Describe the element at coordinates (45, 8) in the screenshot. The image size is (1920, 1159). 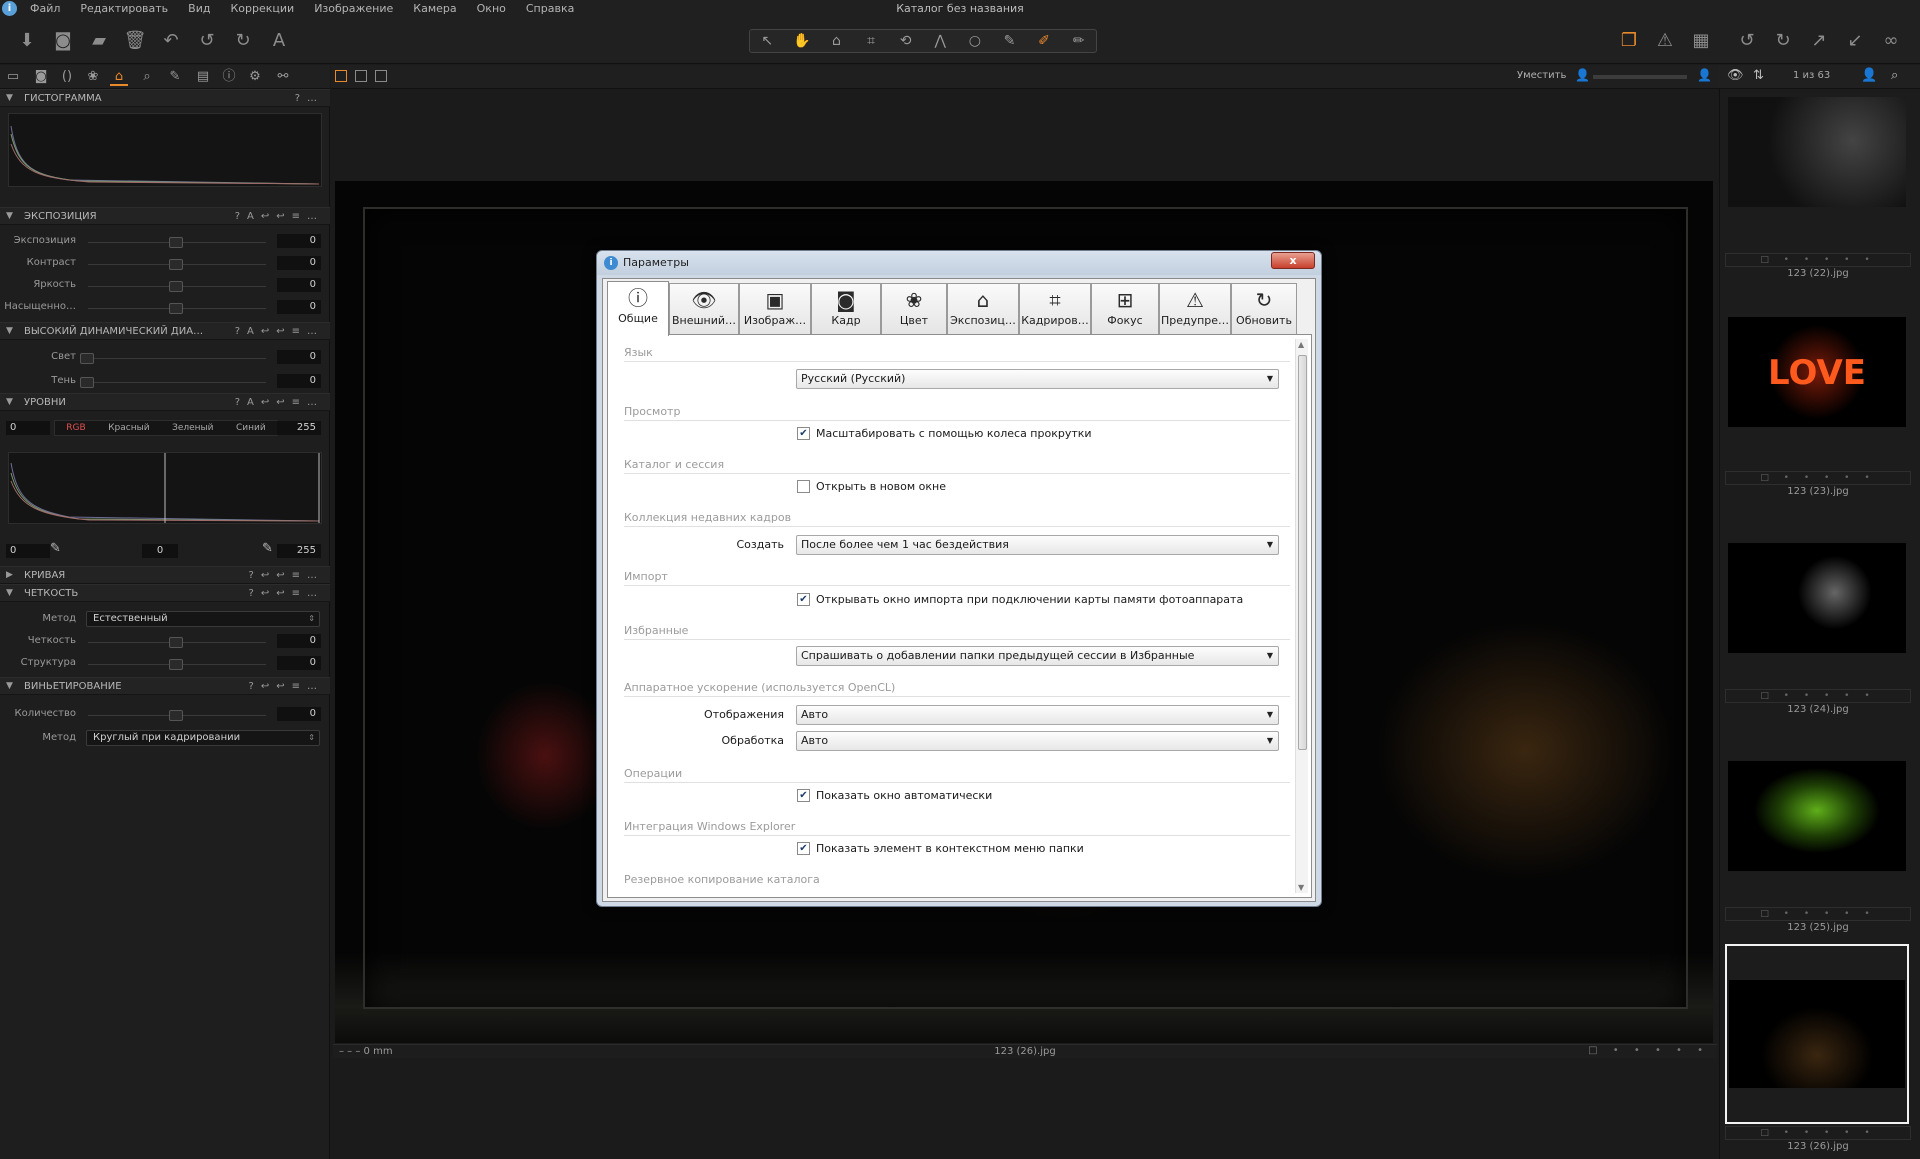
I see `menu-file: Файл` at that location.